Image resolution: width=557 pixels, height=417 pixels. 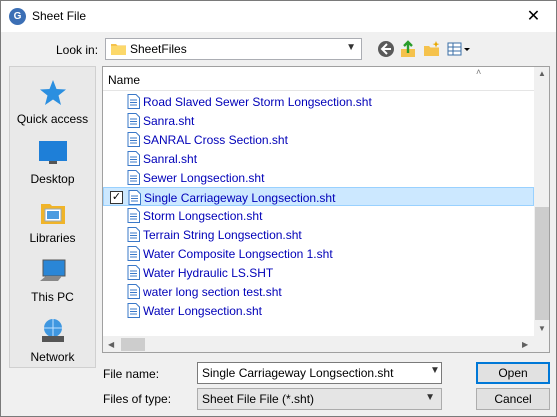 I want to click on file-name: SANRAL Cross Section.sht, so click(x=215, y=140).